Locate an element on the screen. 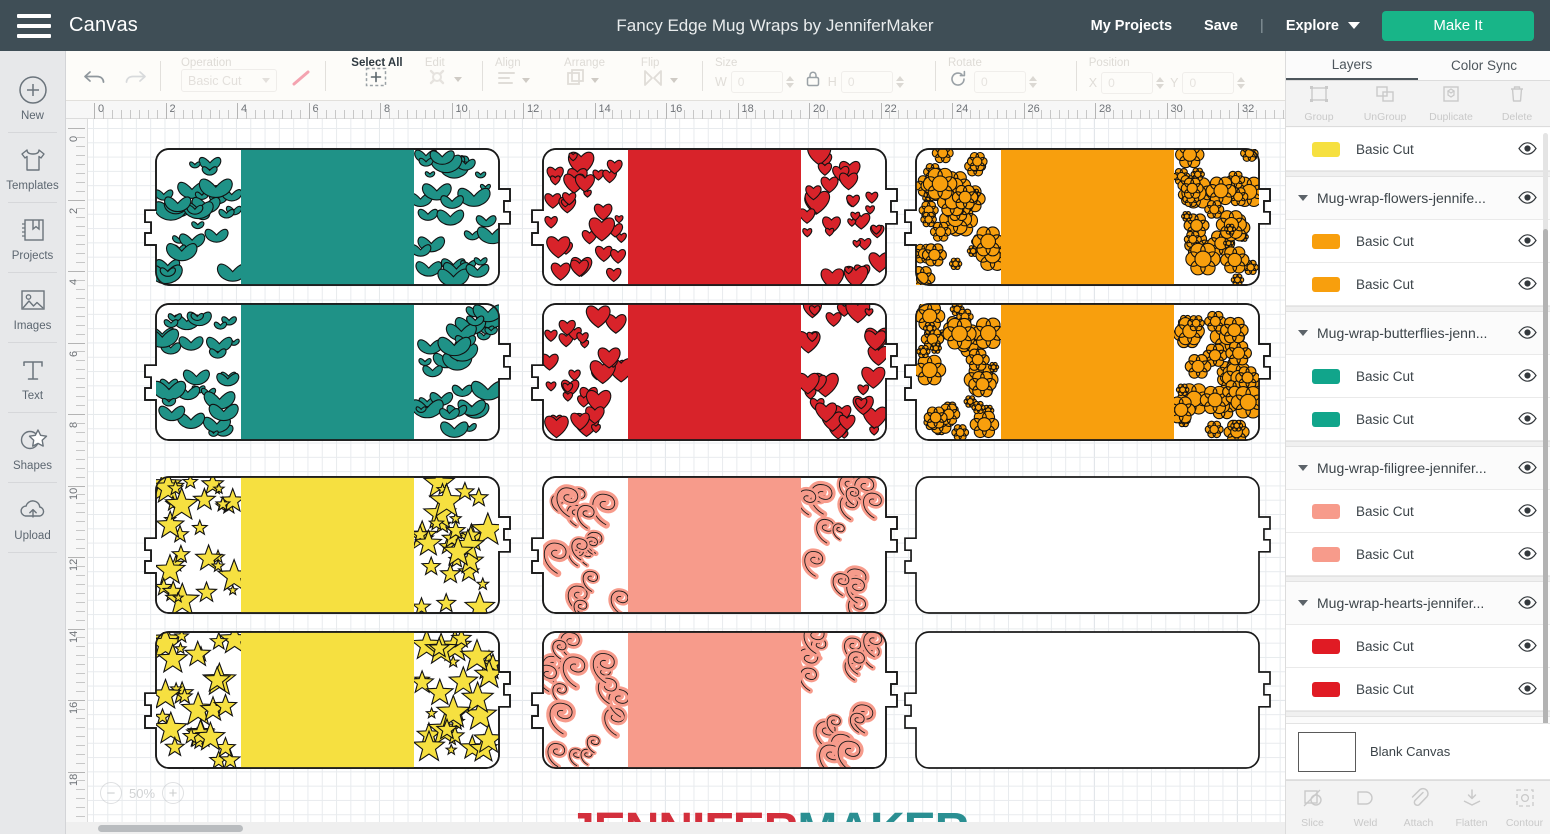 This screenshot has width=1550, height=834. position-y-stepper is located at coordinates (1241, 83).